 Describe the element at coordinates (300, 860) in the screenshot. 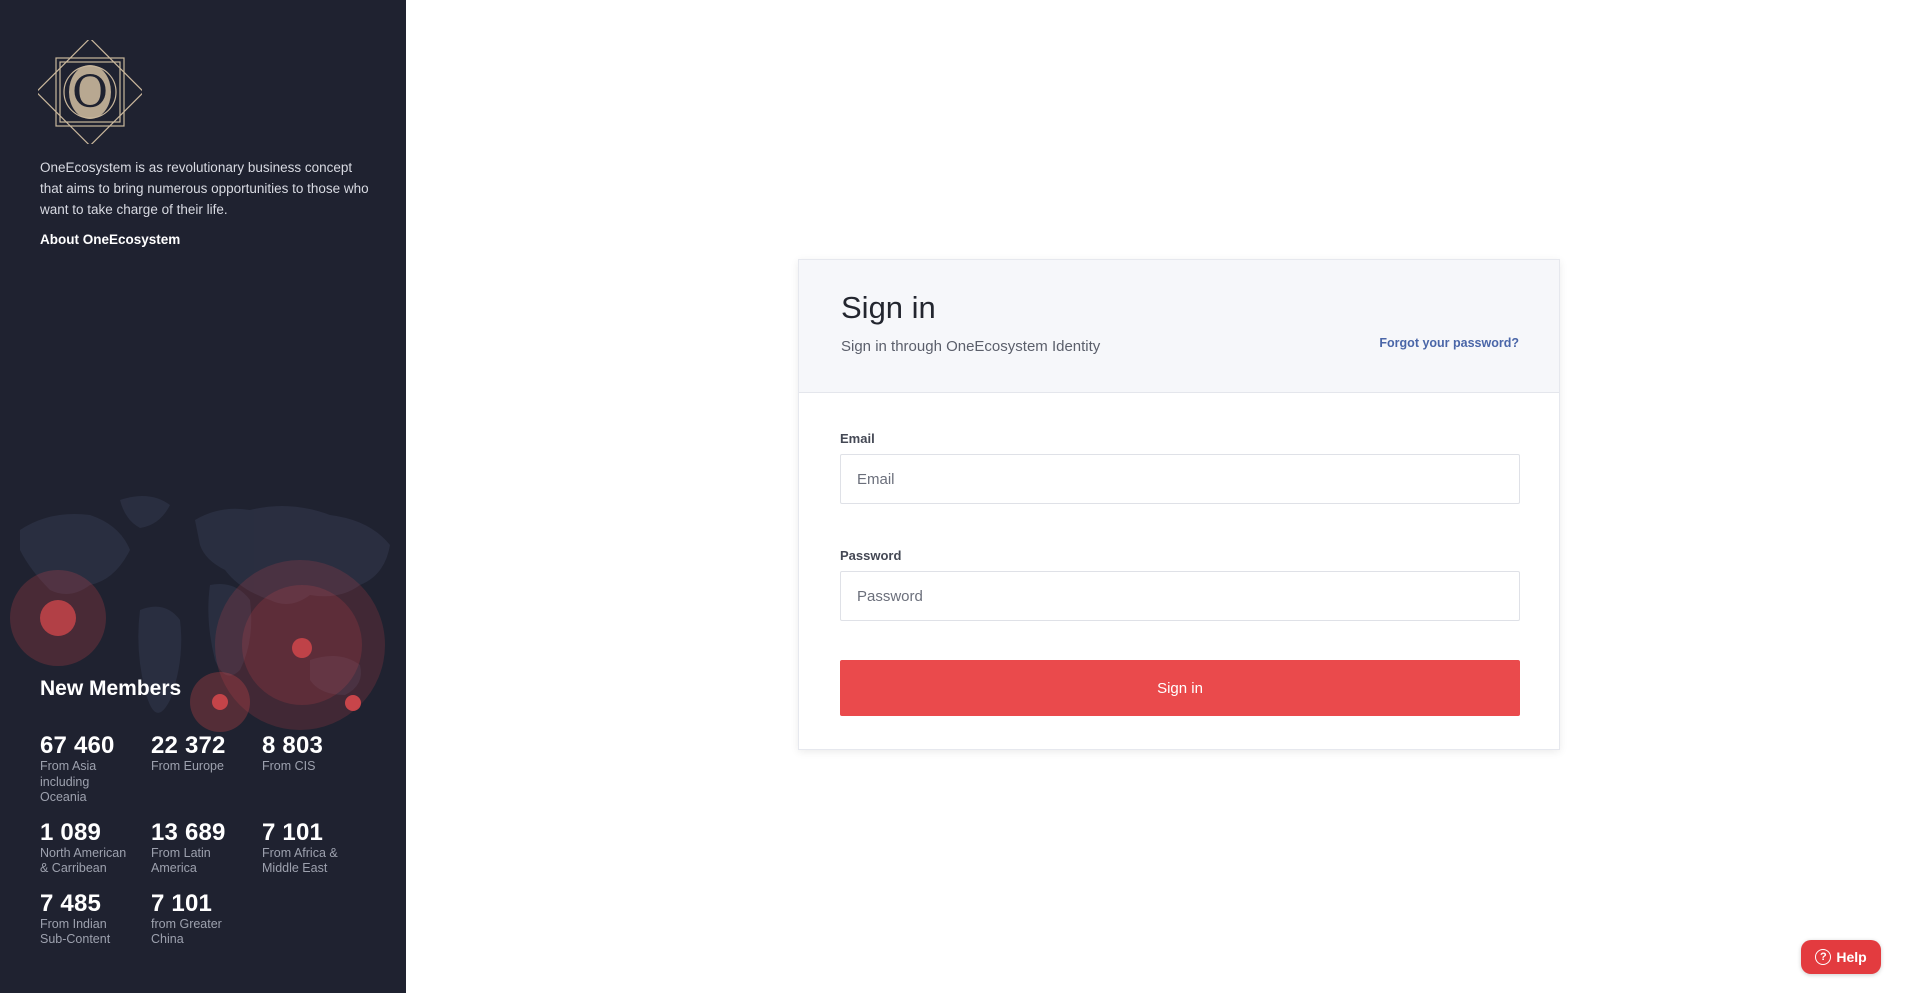

I see `stat-label: From Africa & Middle East` at that location.